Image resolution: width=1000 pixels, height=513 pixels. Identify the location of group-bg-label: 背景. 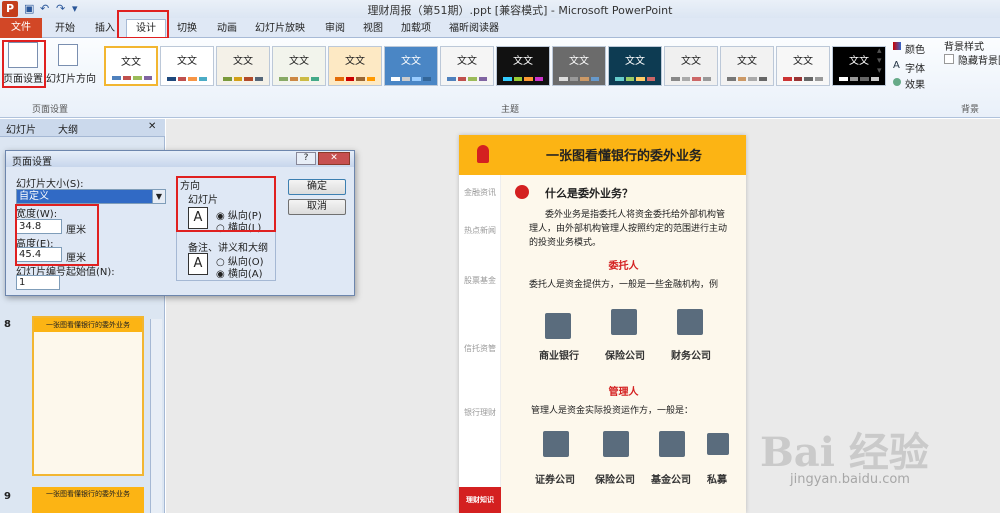
(969, 110).